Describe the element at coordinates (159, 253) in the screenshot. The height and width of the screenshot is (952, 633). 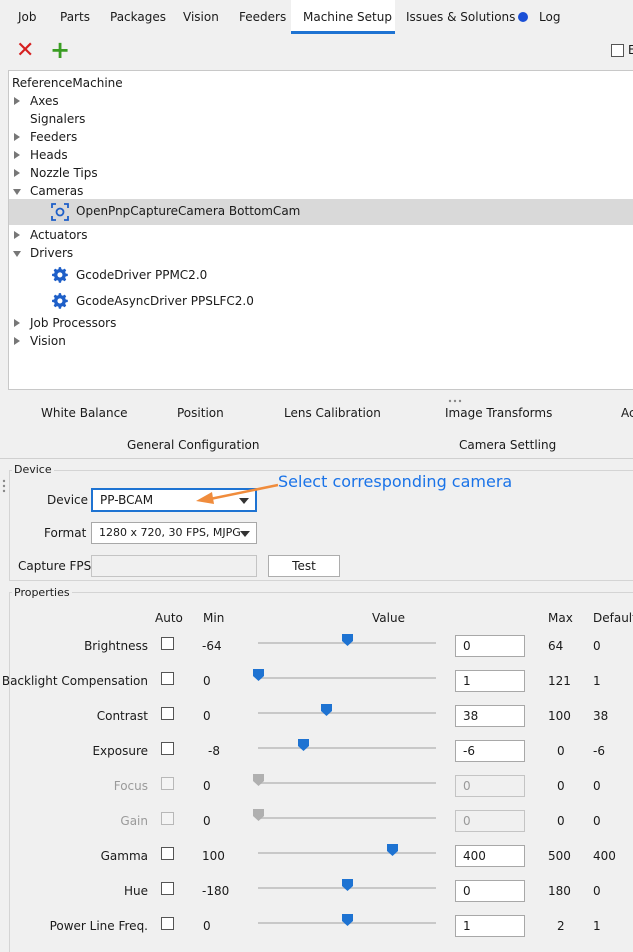
I see `tree-item-drivers: Drivers` at that location.